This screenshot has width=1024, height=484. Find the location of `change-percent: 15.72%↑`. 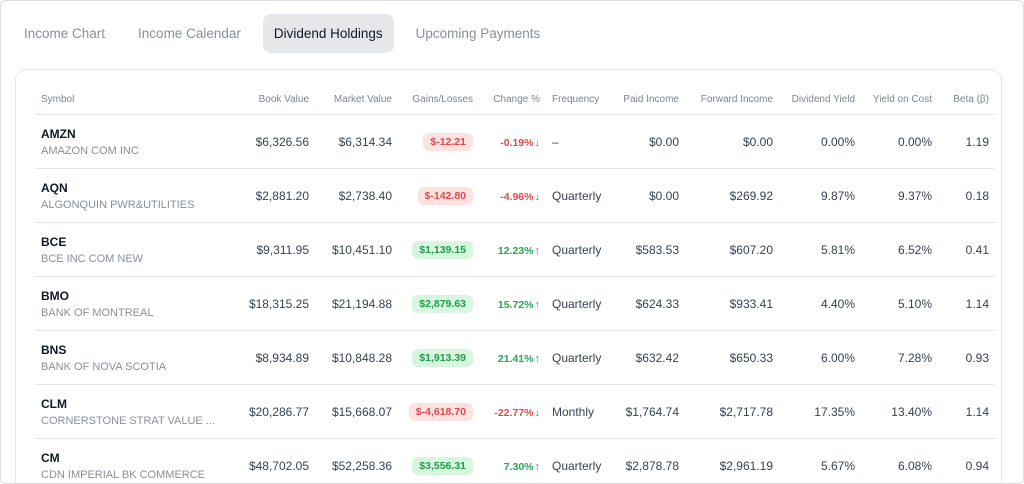

change-percent: 15.72%↑ is located at coordinates (519, 305).